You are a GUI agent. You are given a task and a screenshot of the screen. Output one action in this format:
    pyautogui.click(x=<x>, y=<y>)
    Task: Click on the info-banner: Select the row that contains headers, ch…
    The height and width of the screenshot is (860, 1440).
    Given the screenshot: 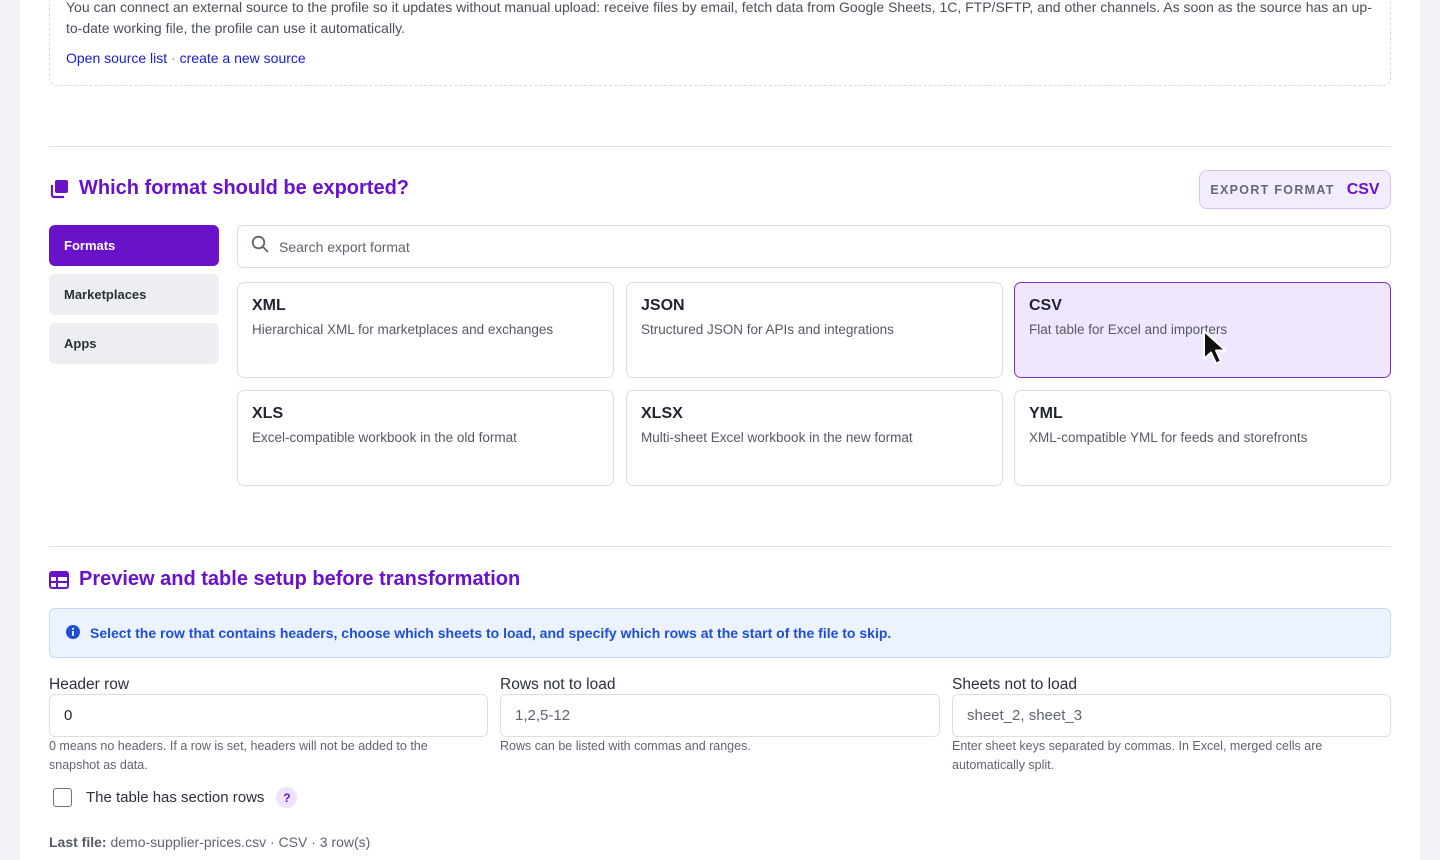 What is the action you would take?
    pyautogui.click(x=720, y=633)
    